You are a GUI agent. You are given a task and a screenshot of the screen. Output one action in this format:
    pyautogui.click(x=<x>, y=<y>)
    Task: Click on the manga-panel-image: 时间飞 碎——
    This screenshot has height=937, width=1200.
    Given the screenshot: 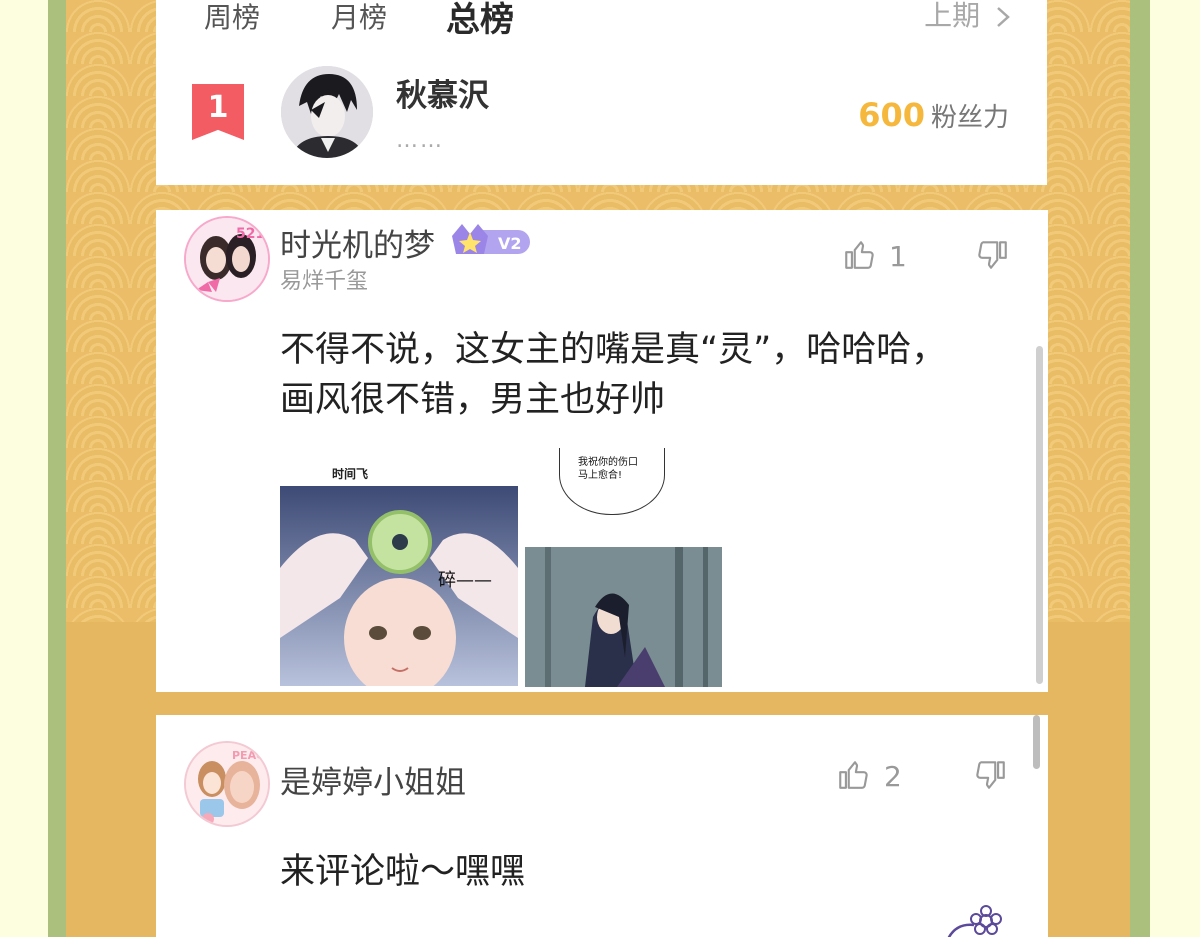 What is the action you would take?
    pyautogui.click(x=399, y=577)
    